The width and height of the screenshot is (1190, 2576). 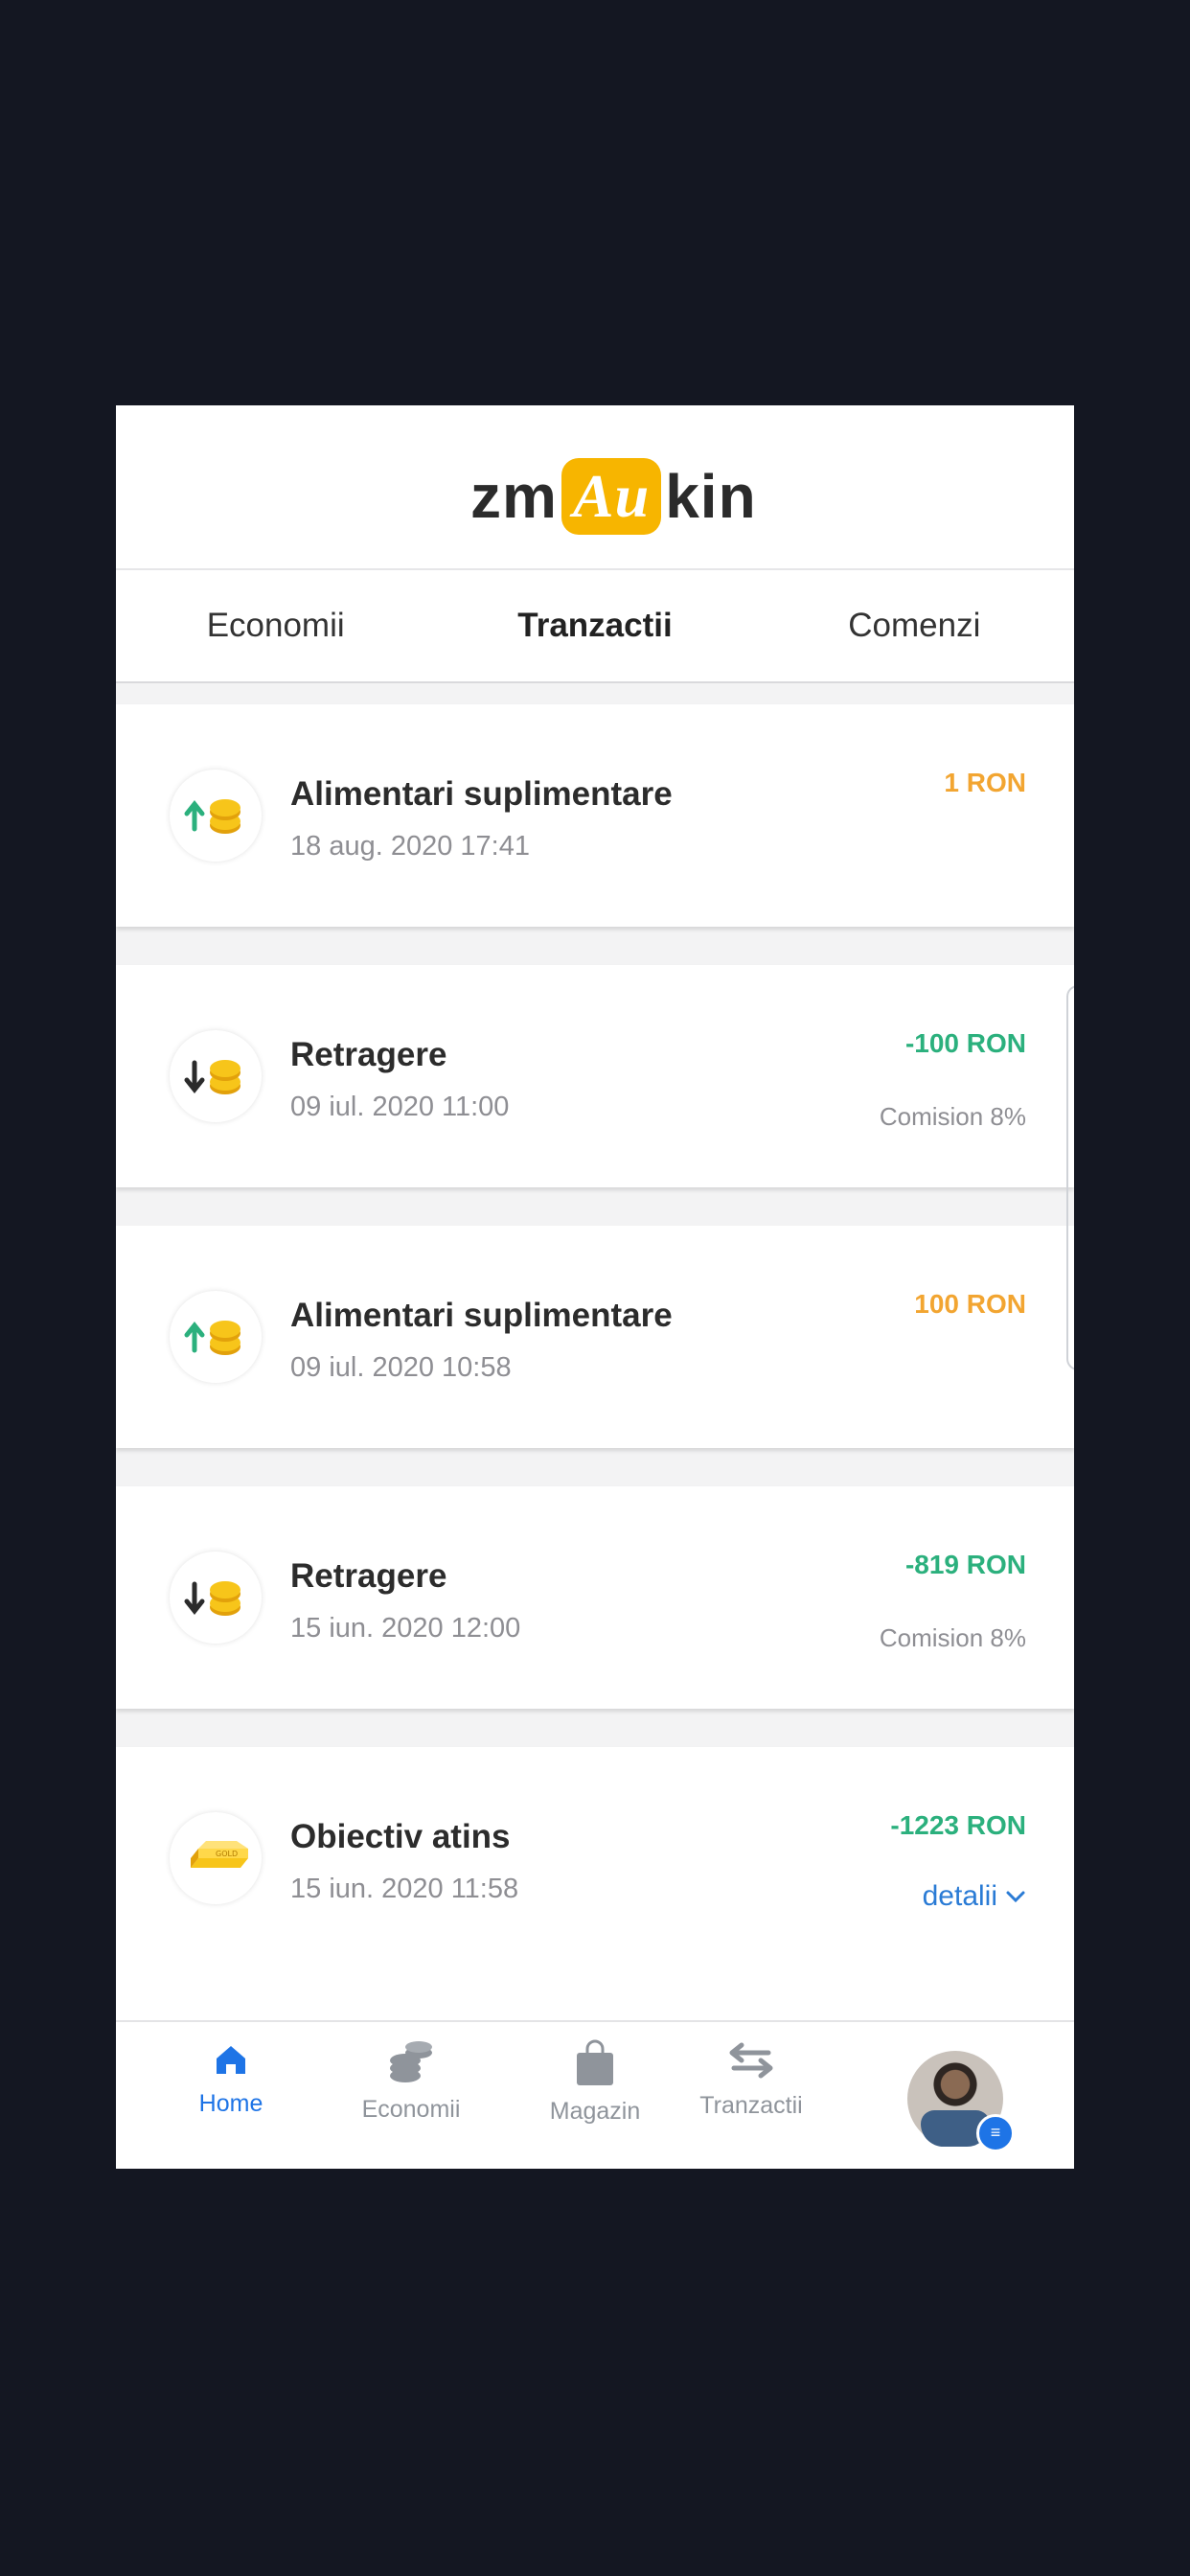 I want to click on details-toggle: detalii, so click(x=975, y=1896).